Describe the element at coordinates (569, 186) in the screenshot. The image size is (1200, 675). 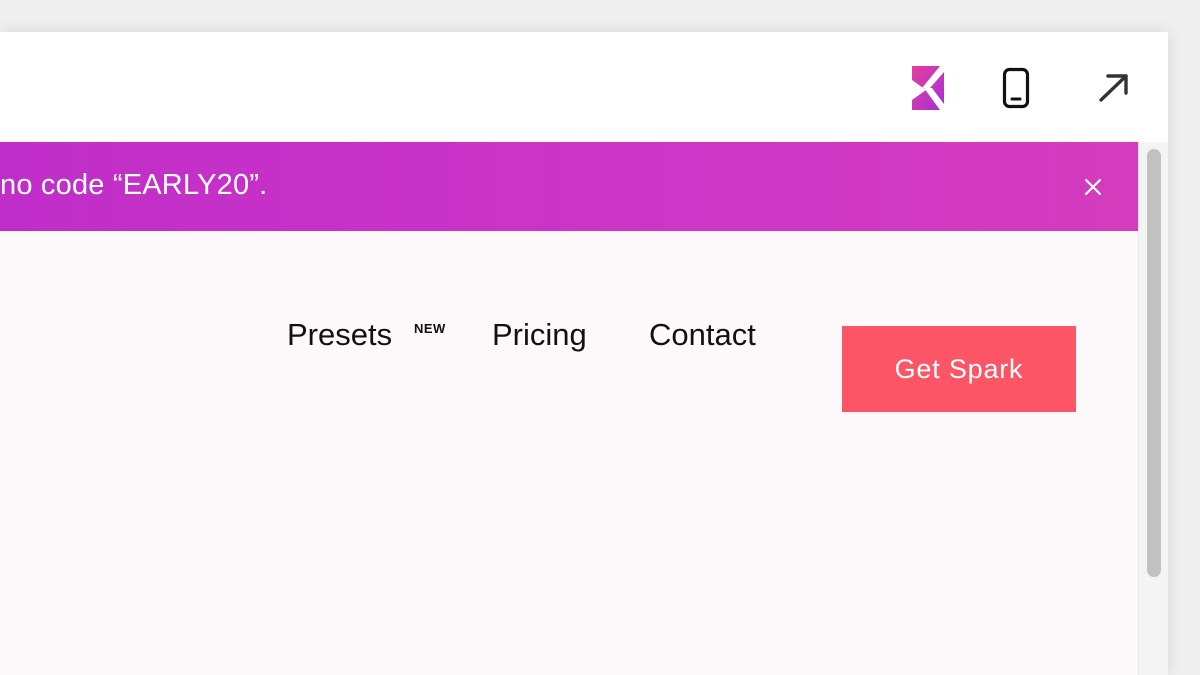
I see `promo-banner: no code “EARLY20”.` at that location.